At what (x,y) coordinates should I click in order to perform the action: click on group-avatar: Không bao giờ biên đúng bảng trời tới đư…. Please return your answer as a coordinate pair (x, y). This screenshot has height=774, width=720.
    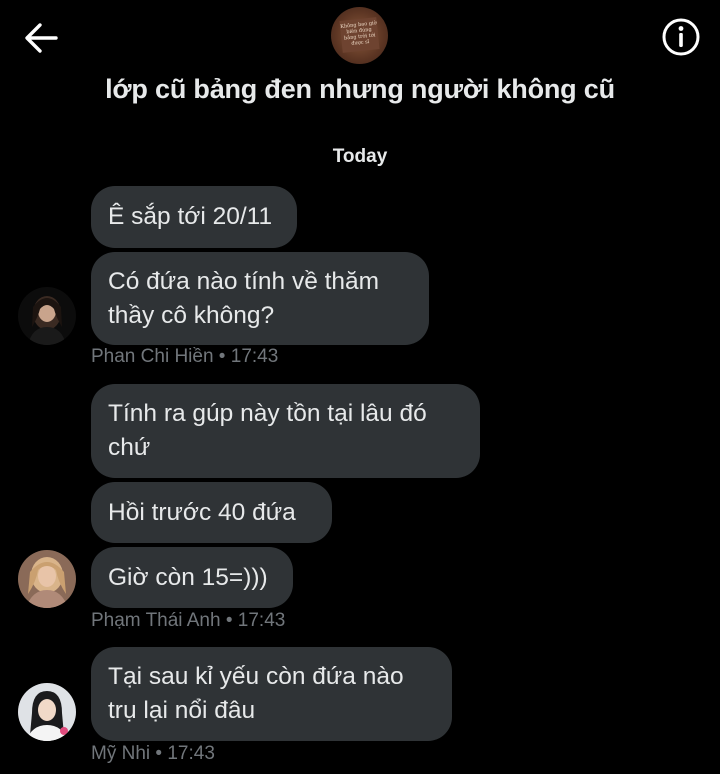
    Looking at the image, I should click on (359, 35).